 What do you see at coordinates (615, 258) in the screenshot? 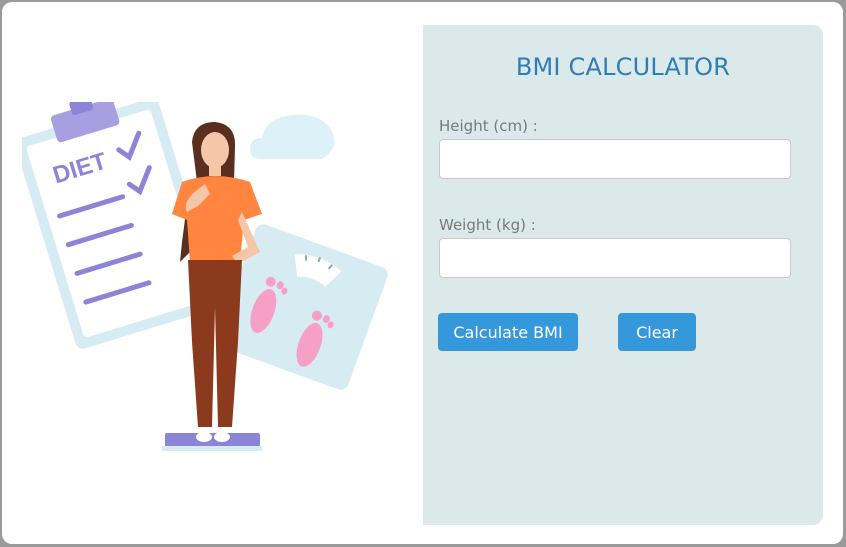
I see `weight-input` at bounding box center [615, 258].